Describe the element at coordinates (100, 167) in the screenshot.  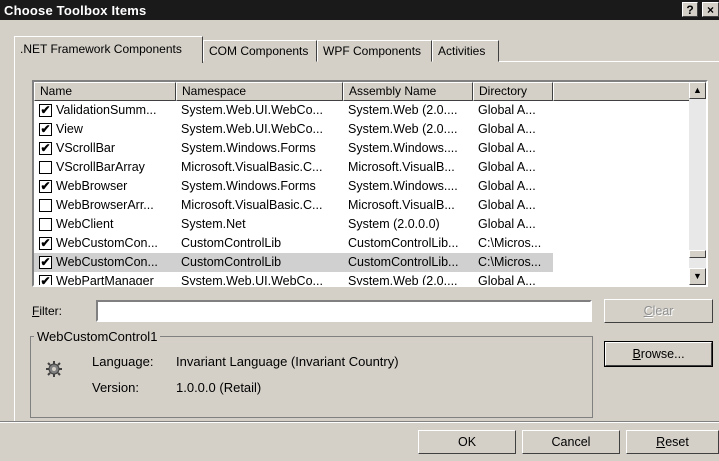
I see `cell-name: VScrollBarArray` at that location.